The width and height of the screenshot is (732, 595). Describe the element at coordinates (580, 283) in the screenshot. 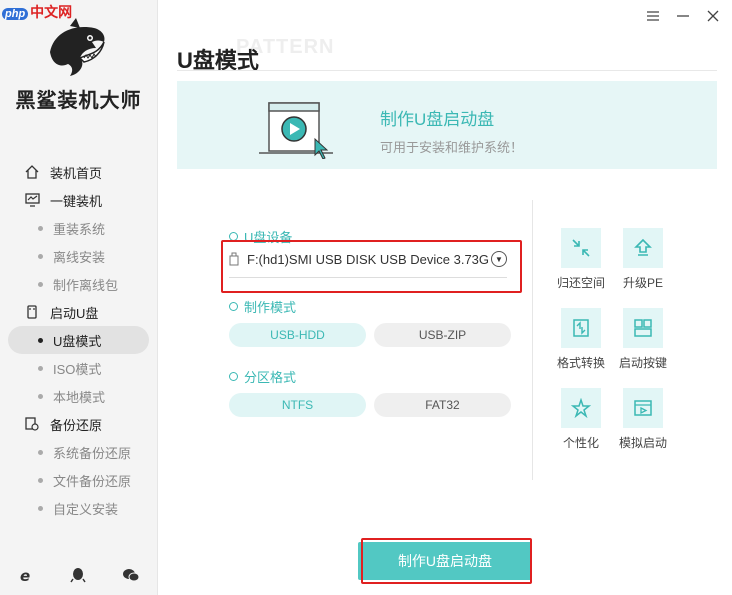

I see `tool-label: 归还空间` at that location.